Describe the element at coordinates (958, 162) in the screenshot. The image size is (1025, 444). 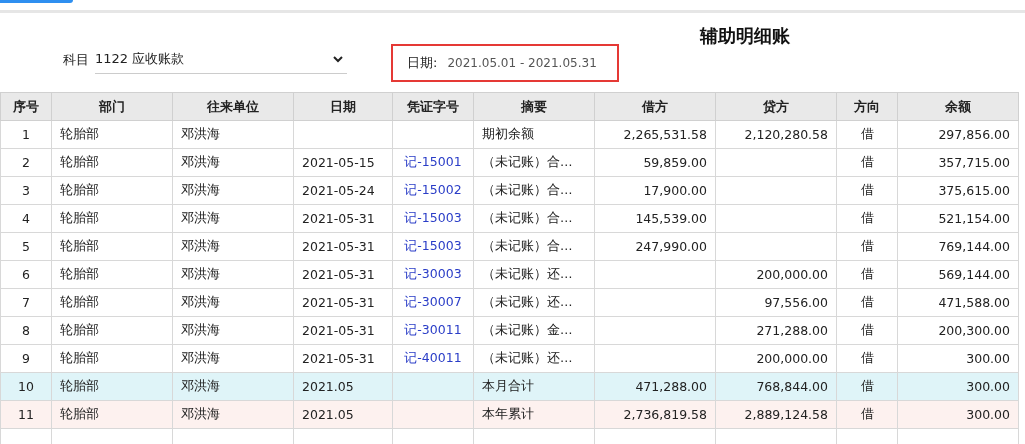
I see `table-cell: 357,715.00` at that location.